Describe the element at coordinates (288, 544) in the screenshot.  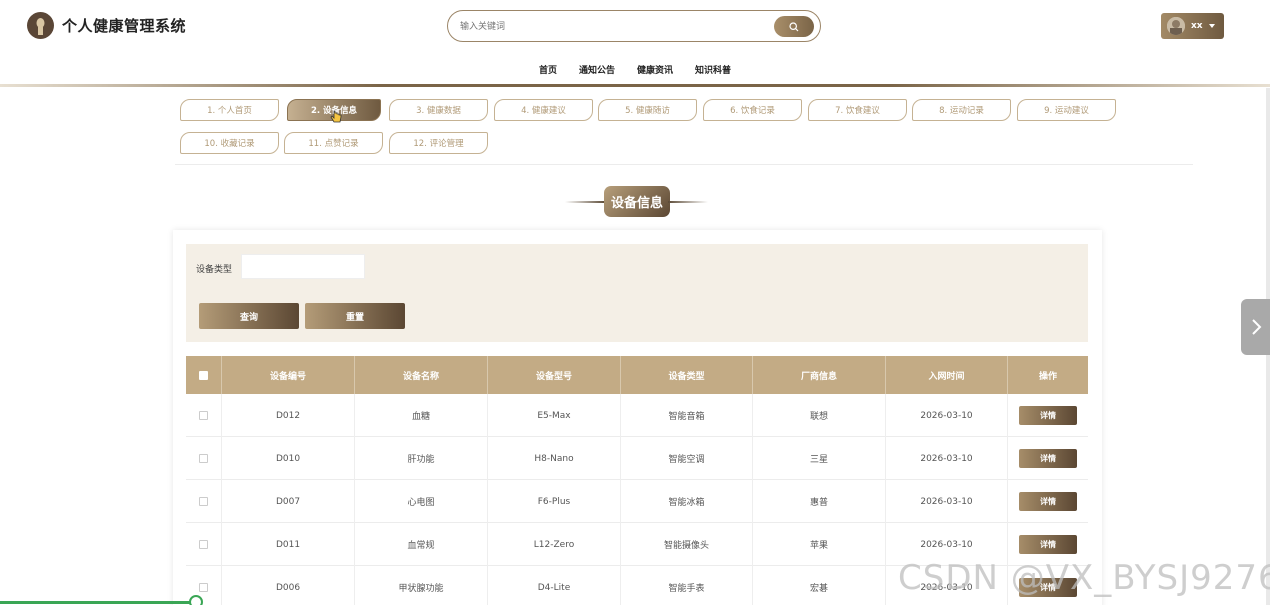
I see `cell-device-id: D011` at that location.